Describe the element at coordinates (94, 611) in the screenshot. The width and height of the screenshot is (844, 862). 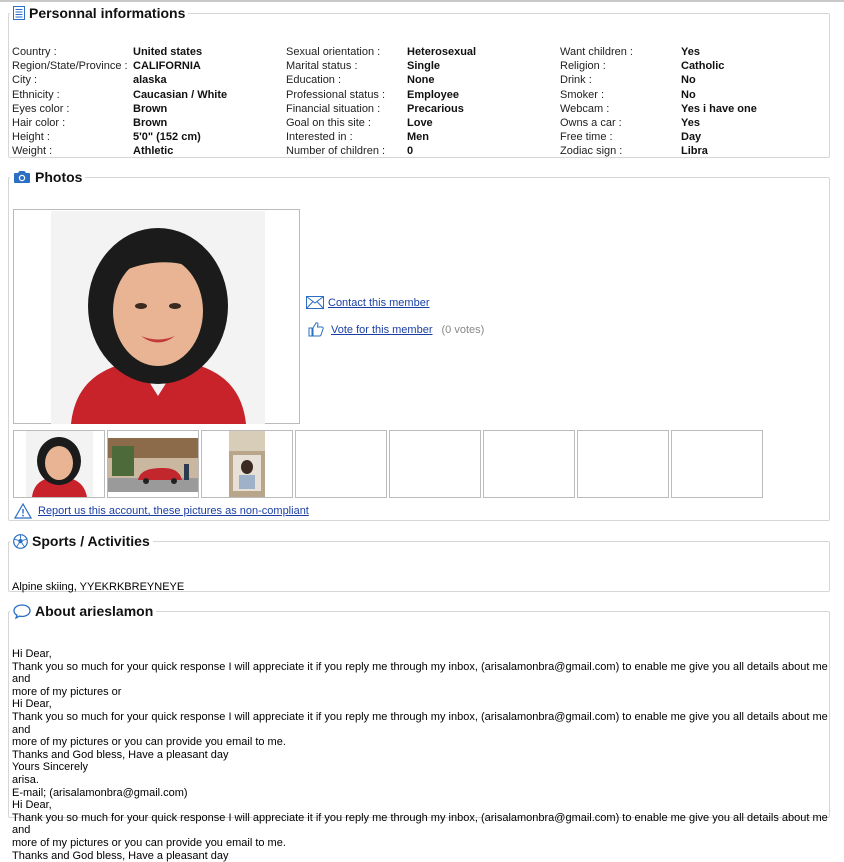
I see `section-title: About arieslamon` at that location.